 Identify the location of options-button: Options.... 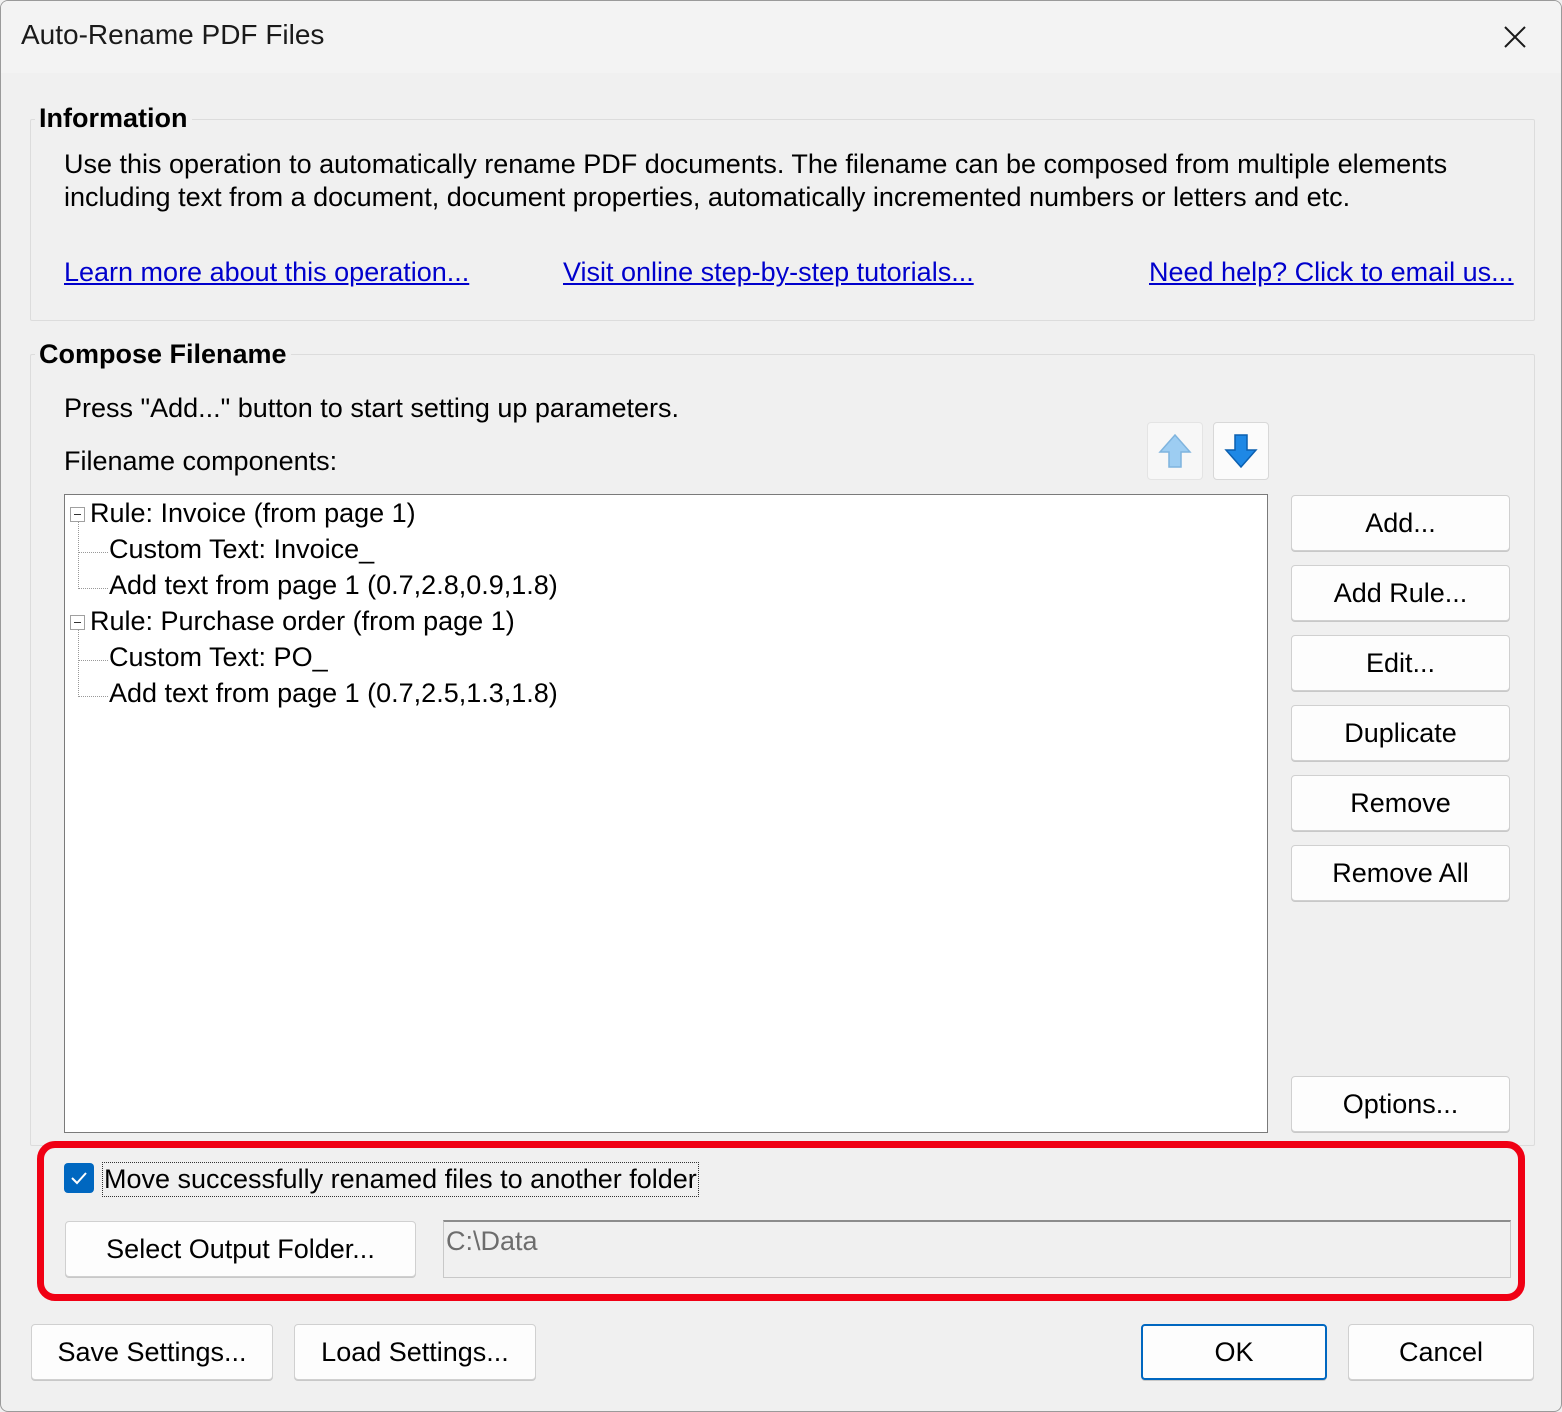
(1400, 1104).